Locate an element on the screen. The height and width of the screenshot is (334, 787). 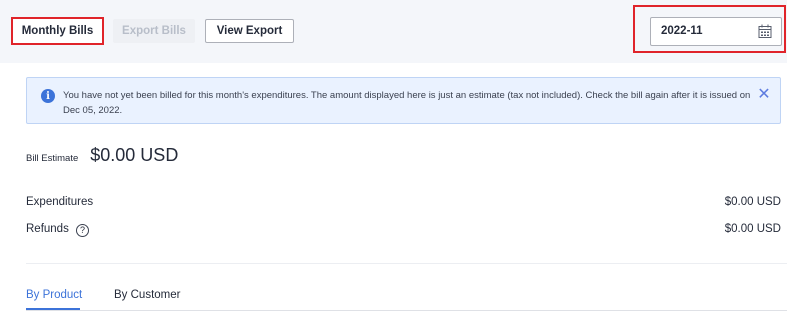
tab-by-customer: By Customer is located at coordinates (147, 295).